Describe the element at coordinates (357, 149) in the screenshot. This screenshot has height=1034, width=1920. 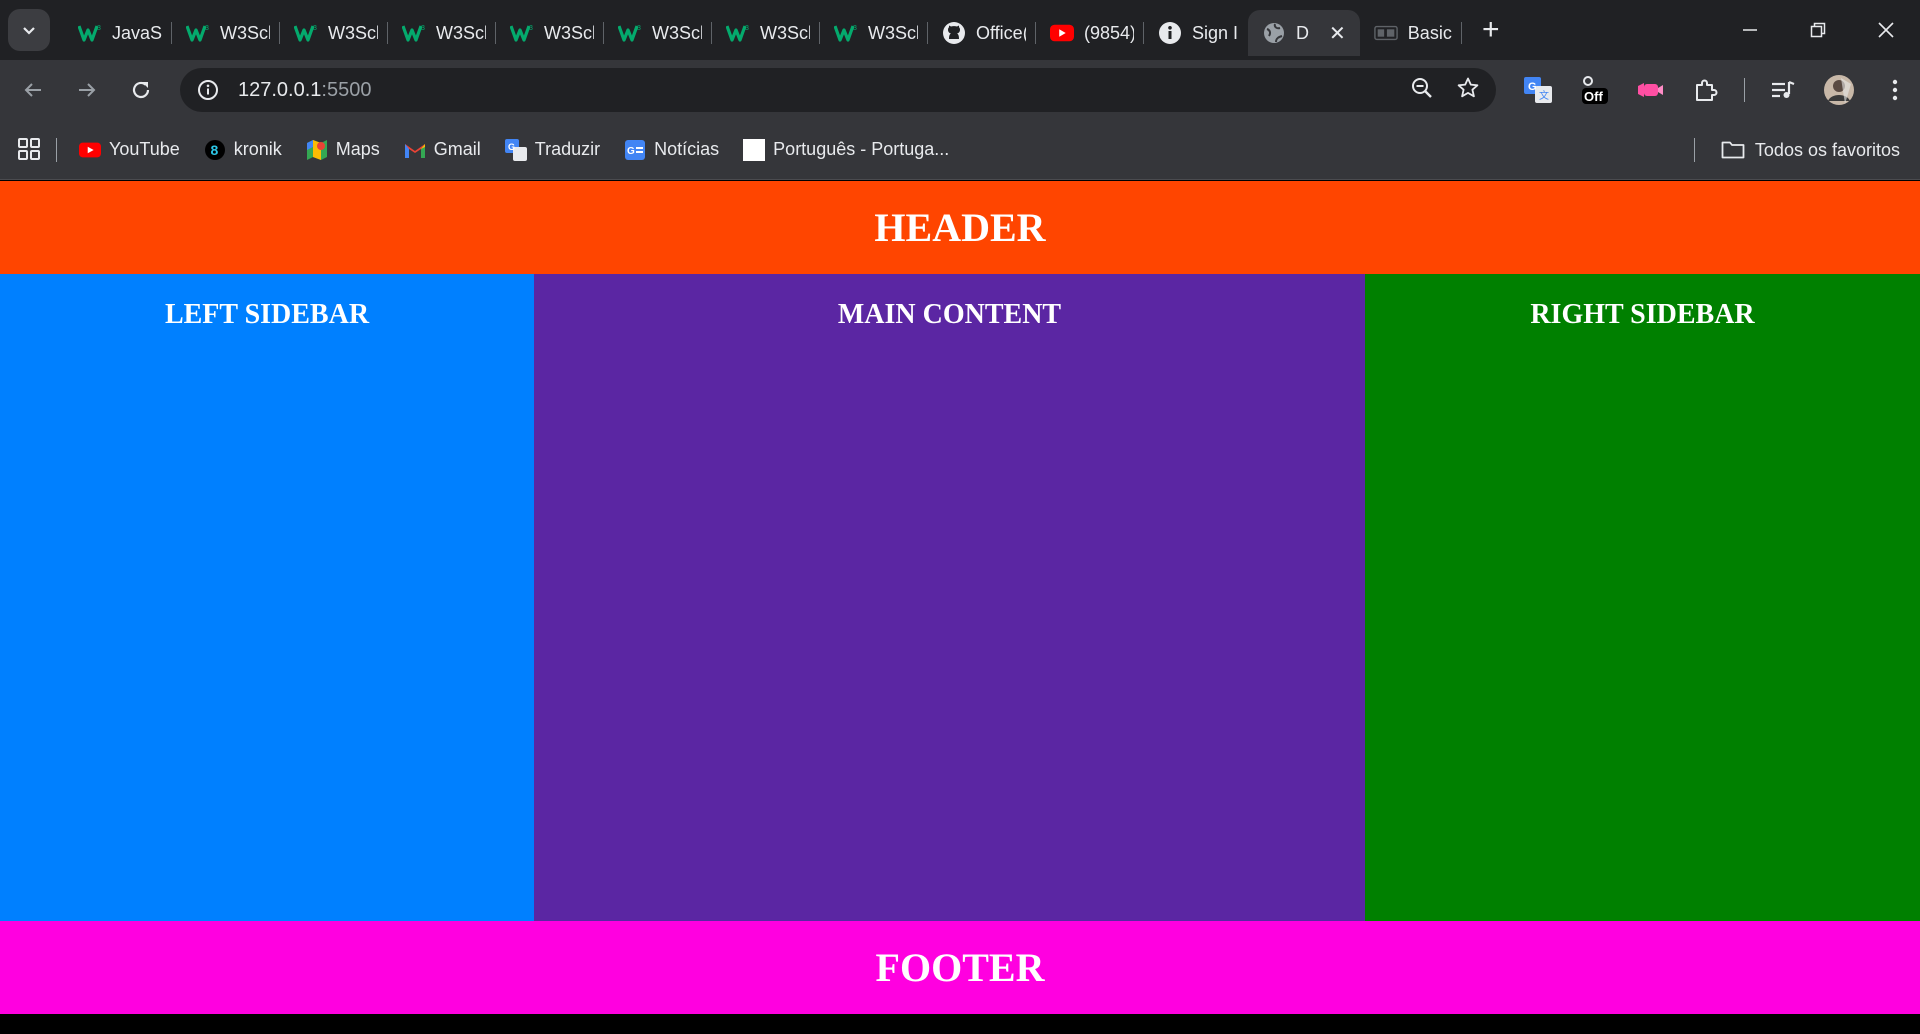
I see `bookmark-label: Maps` at that location.